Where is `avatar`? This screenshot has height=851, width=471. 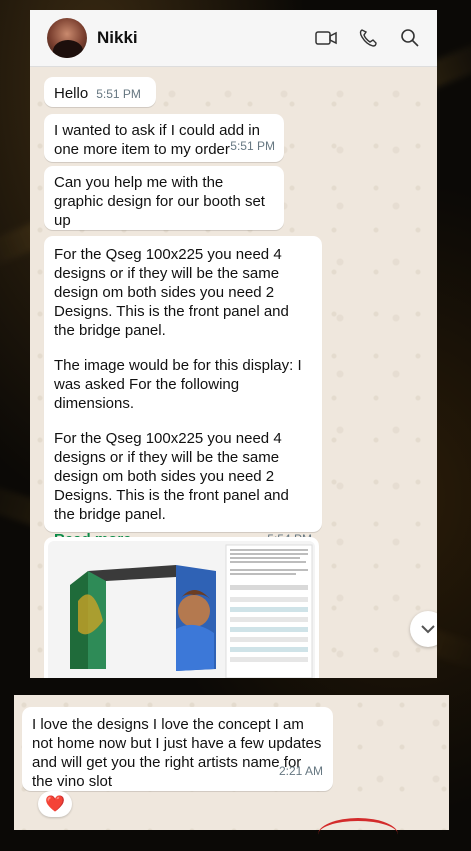
avatar is located at coordinates (67, 38).